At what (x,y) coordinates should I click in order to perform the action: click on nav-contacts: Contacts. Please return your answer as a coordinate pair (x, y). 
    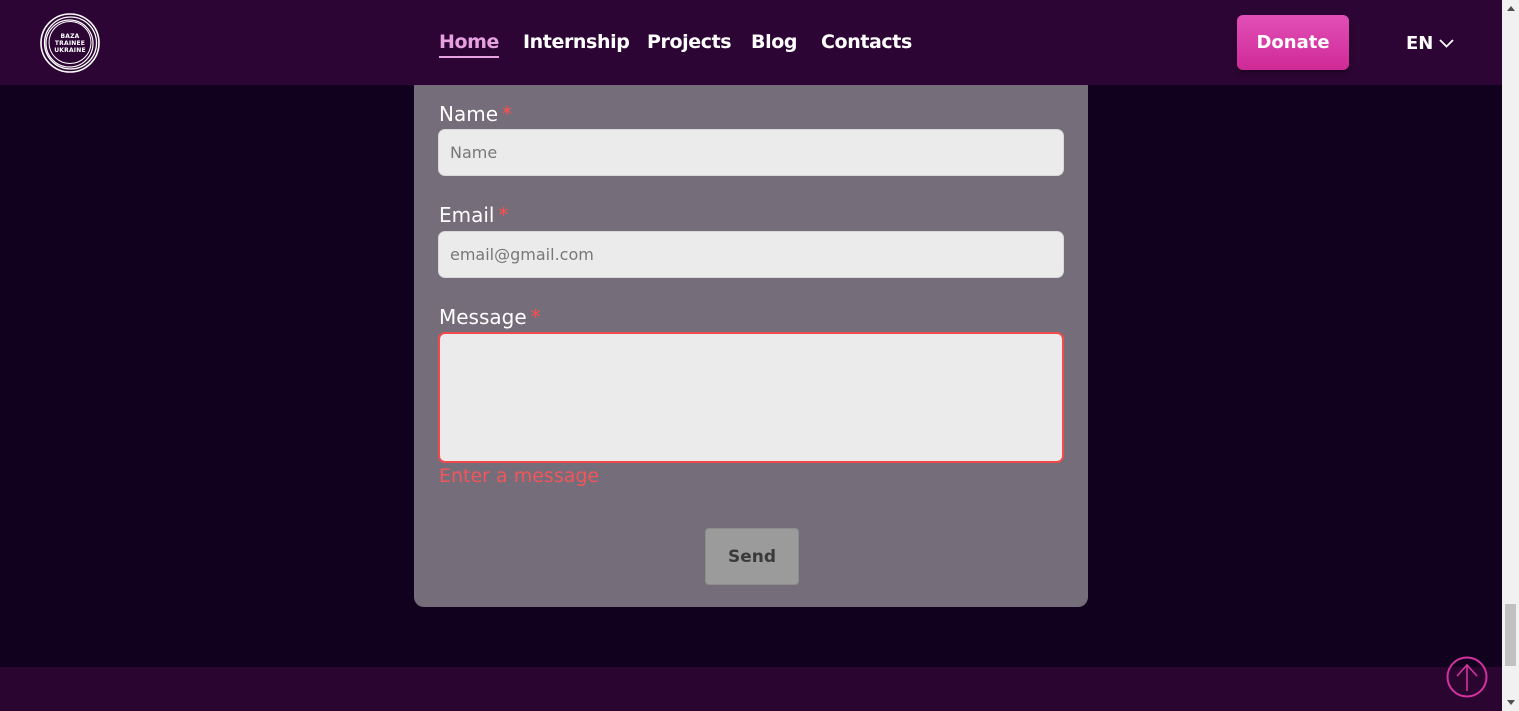
    Looking at the image, I should click on (866, 42).